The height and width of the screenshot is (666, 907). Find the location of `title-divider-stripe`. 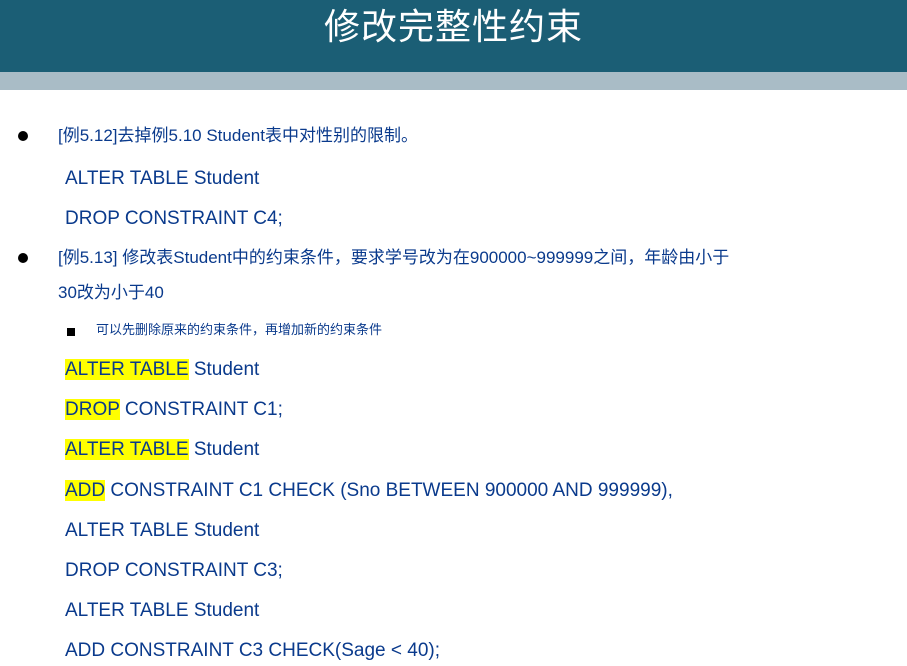

title-divider-stripe is located at coordinates (453, 81).